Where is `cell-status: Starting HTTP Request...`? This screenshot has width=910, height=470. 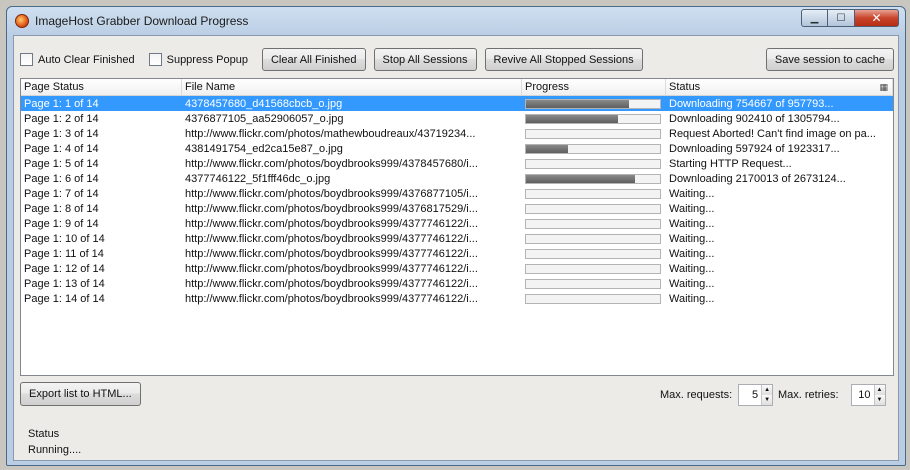
cell-status: Starting HTTP Request... is located at coordinates (730, 163).